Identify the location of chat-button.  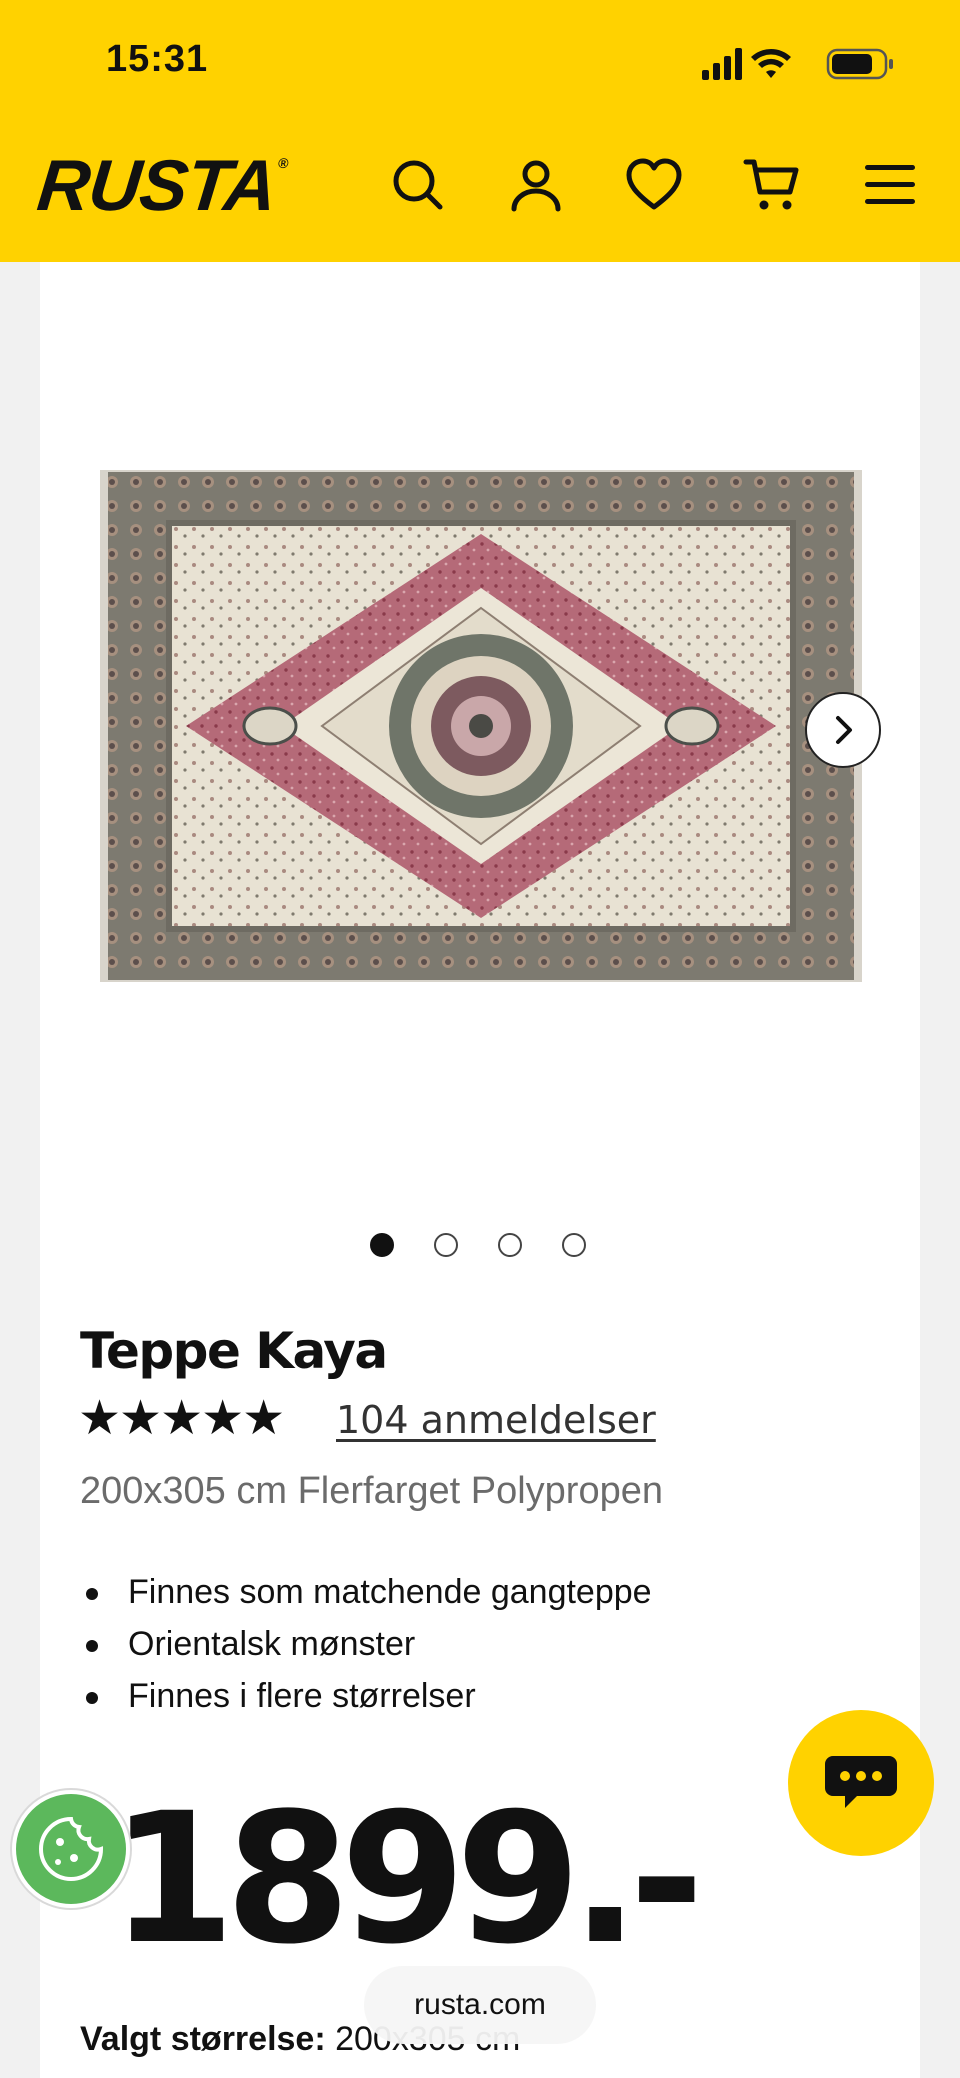
(861, 1783).